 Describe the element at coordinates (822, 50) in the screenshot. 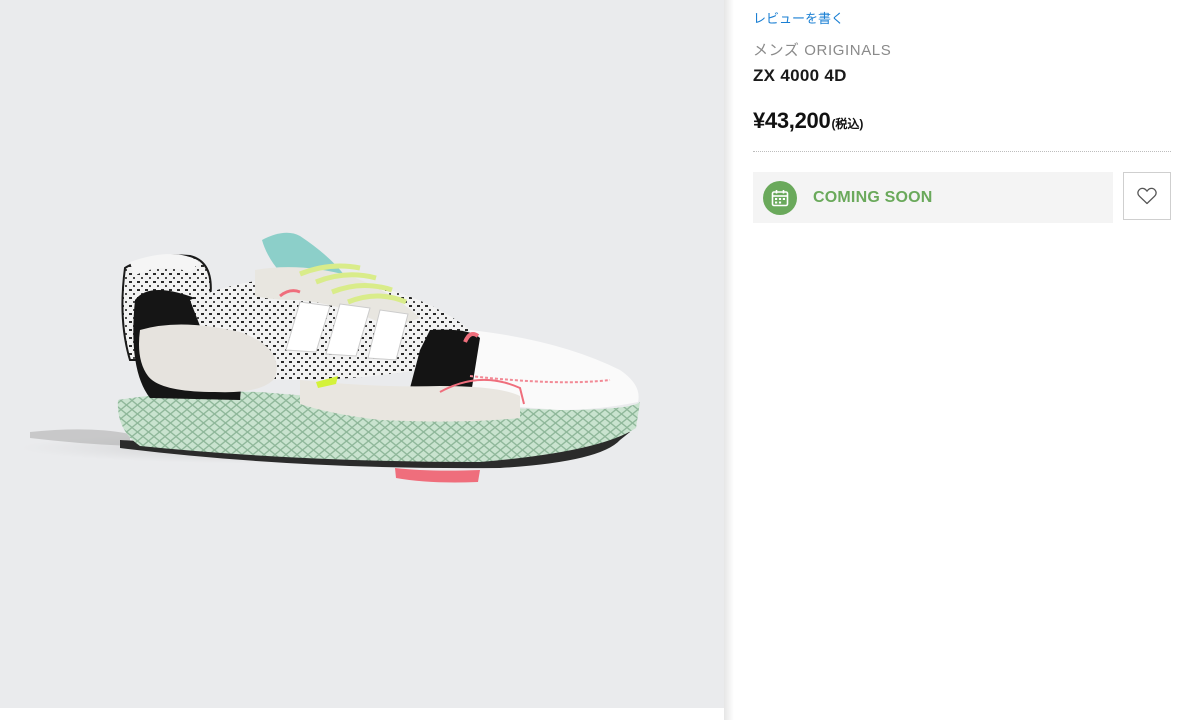

I see `product-category: メンズ ORIGINALS` at that location.